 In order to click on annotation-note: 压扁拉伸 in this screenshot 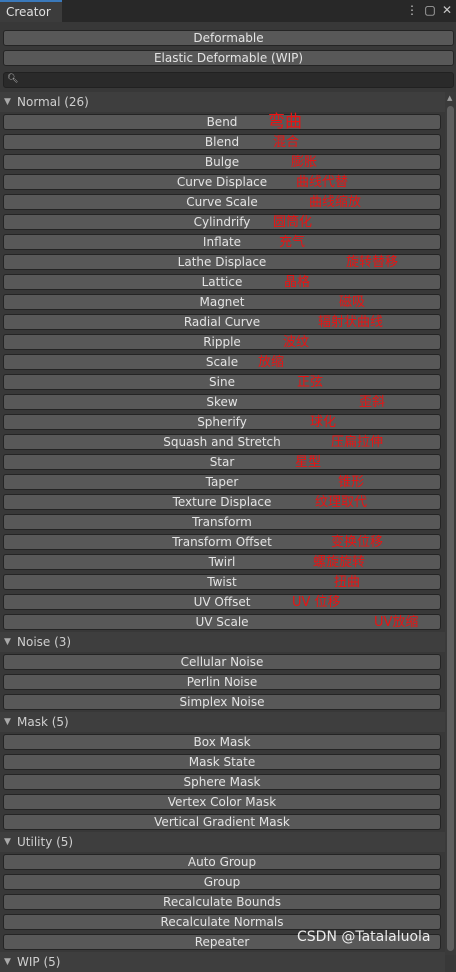, I will do `click(357, 442)`.